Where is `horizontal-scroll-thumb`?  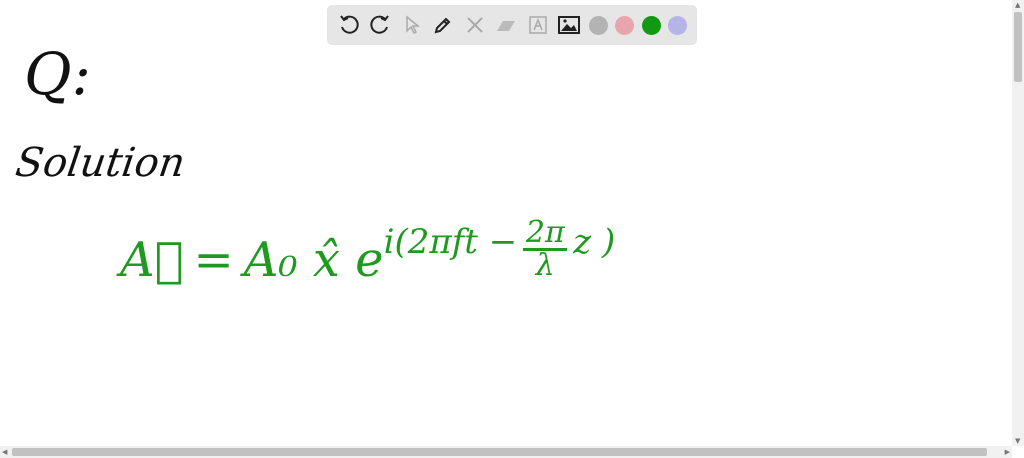 horizontal-scroll-thumb is located at coordinates (499, 452).